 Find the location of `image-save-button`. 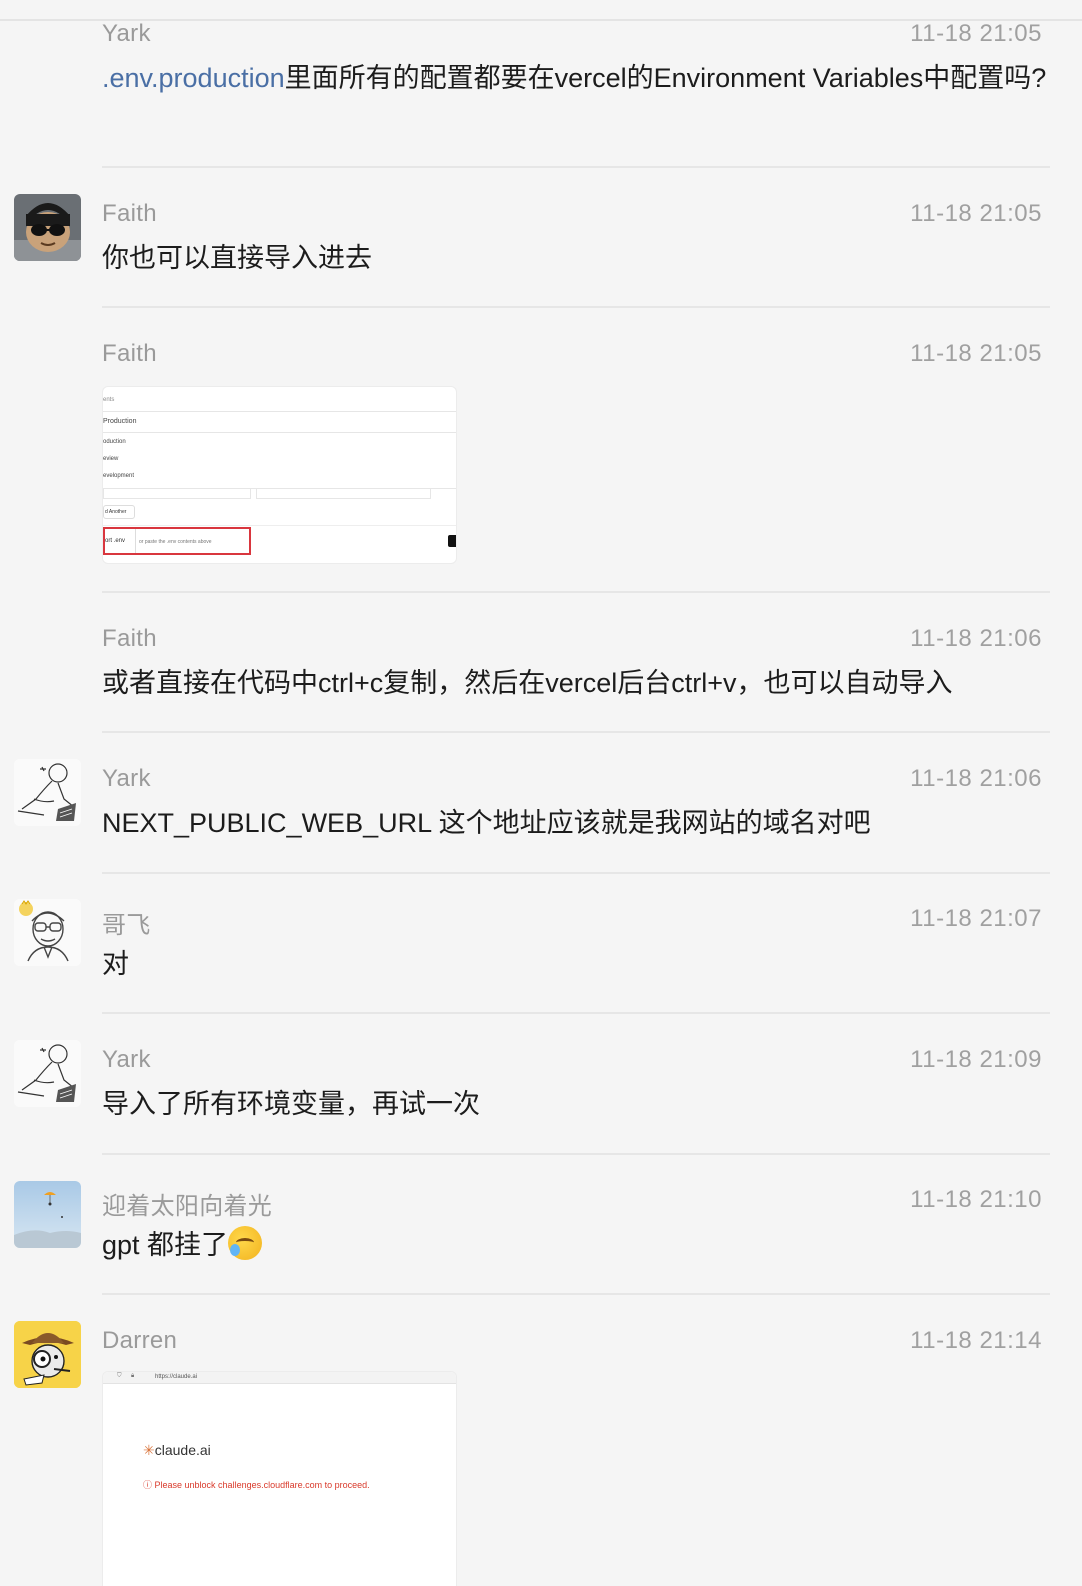

image-save-button is located at coordinates (452, 541).